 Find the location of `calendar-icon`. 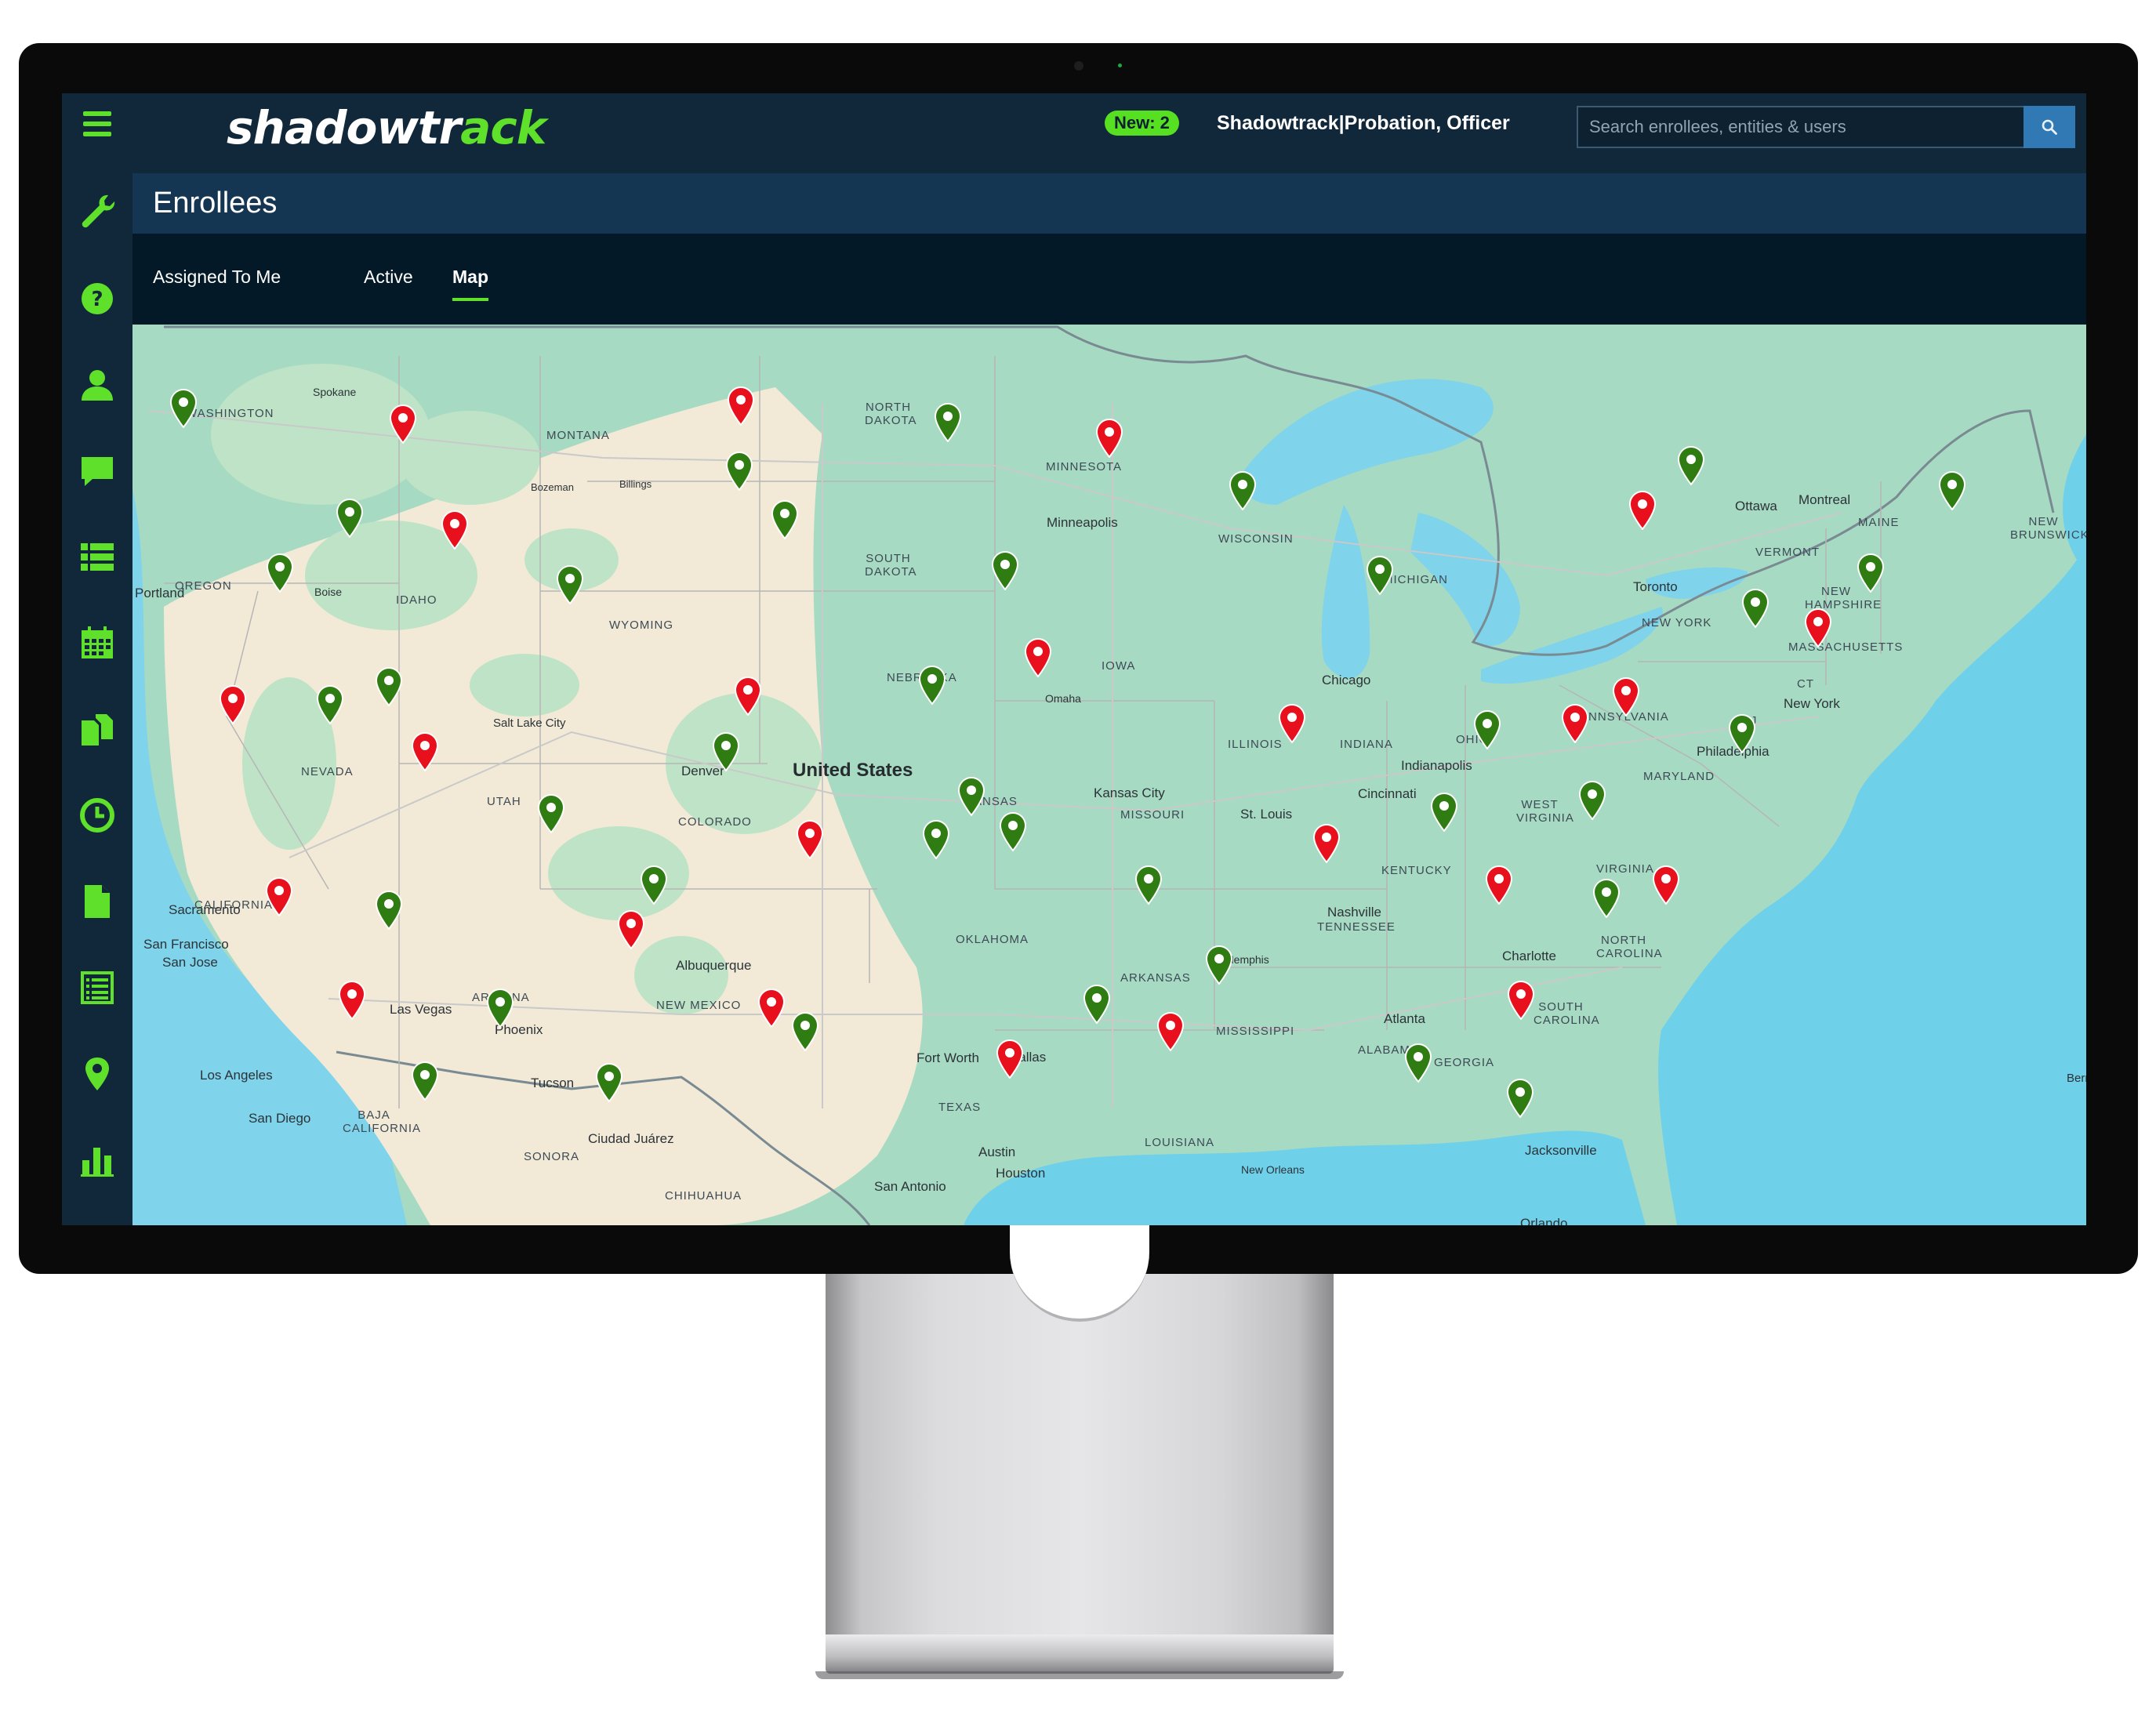

calendar-icon is located at coordinates (97, 643).